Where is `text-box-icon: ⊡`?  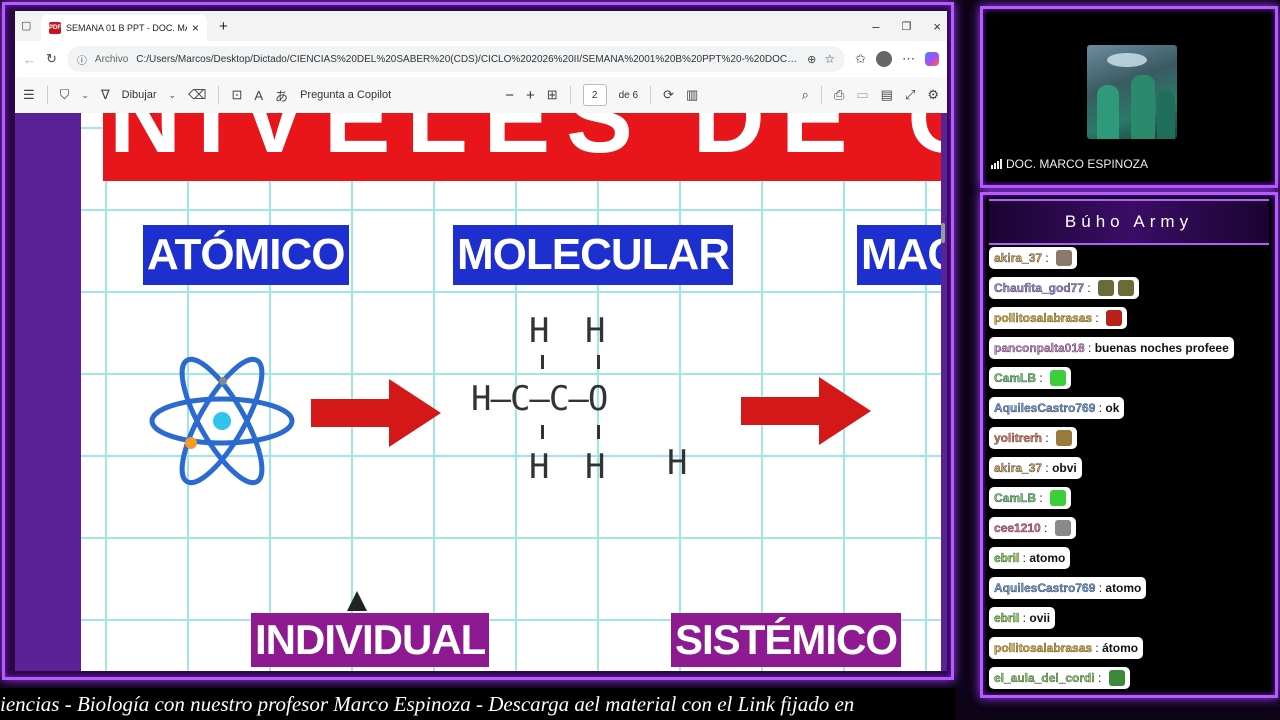 text-box-icon: ⊡ is located at coordinates (236, 95).